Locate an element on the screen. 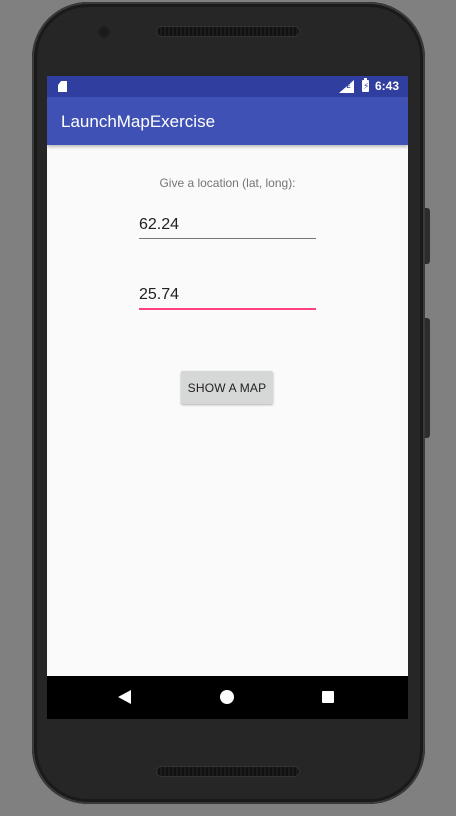  sd-card-icon is located at coordinates (62, 86).